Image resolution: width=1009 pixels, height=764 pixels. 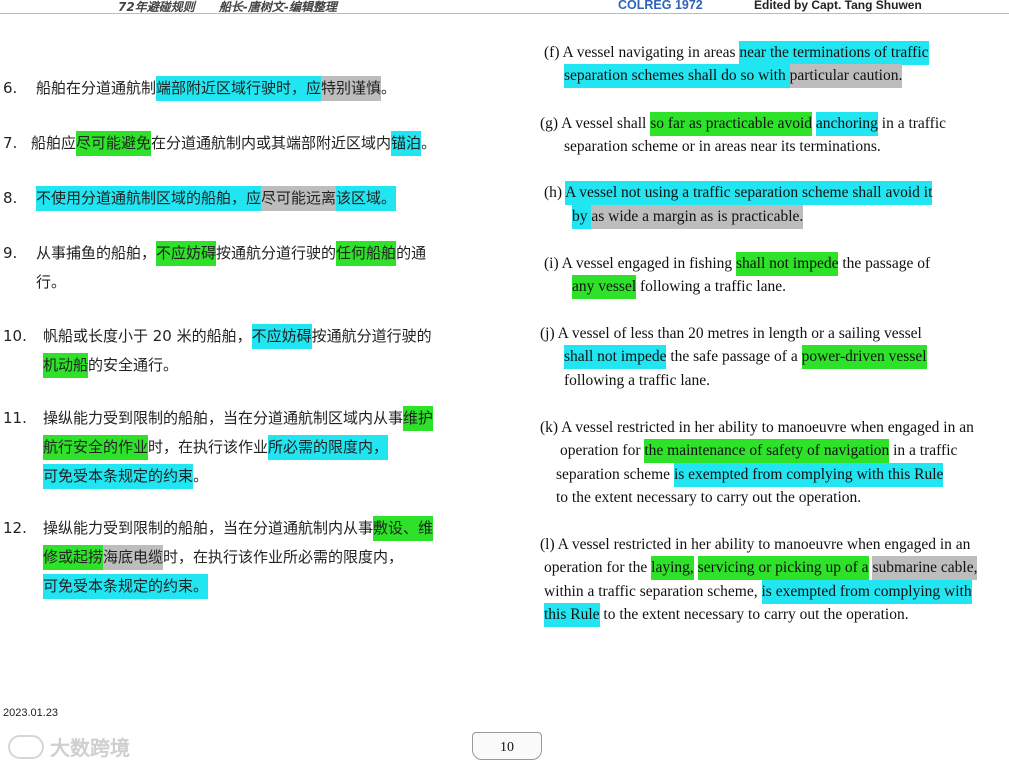 What do you see at coordinates (239, 88) in the screenshot?
I see `highlight-cyan: 端部附近区域行驶时，应` at bounding box center [239, 88].